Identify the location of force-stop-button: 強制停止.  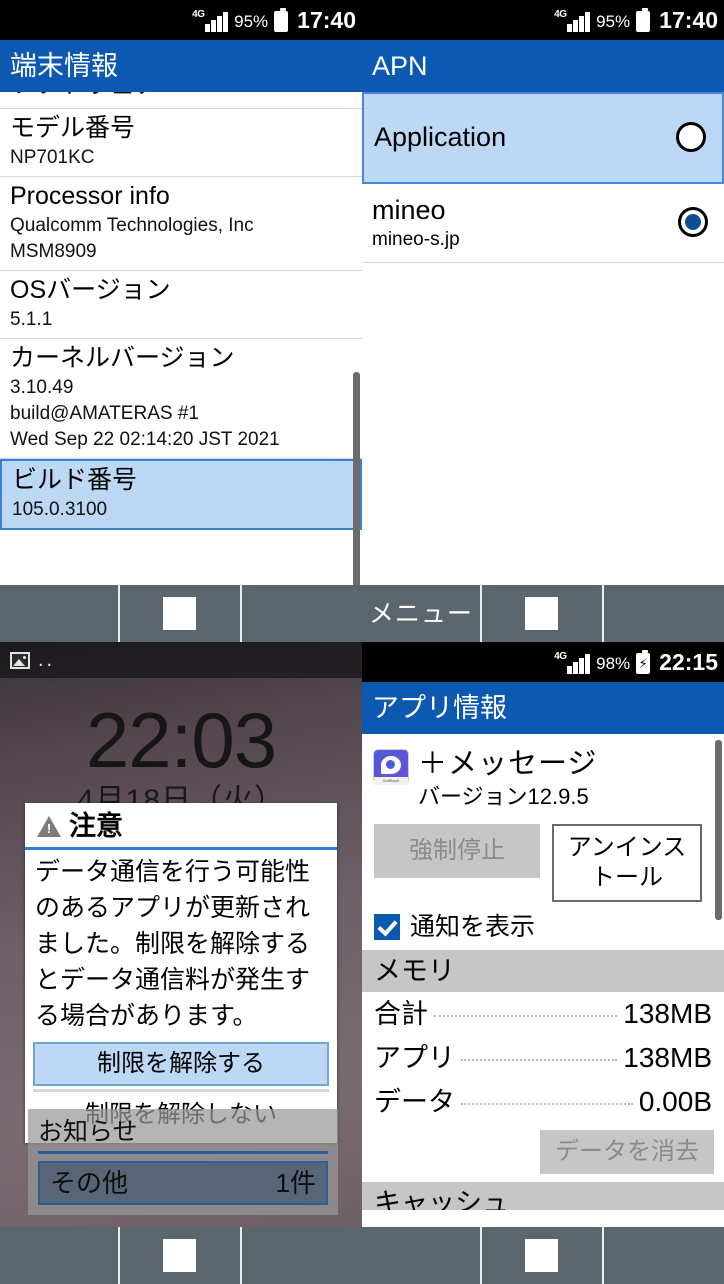
(457, 851).